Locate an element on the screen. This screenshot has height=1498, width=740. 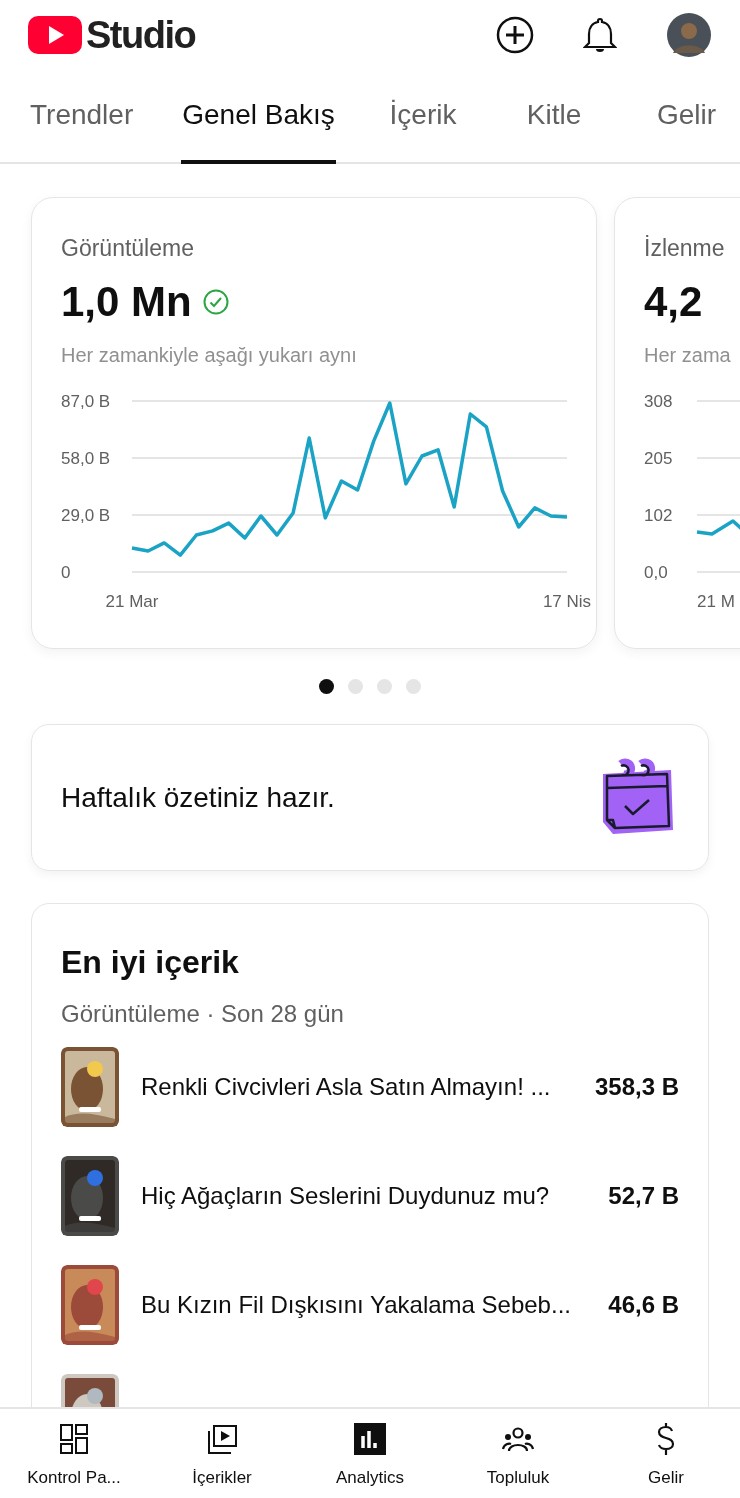
tab: Trendler is located at coordinates (105, 116).